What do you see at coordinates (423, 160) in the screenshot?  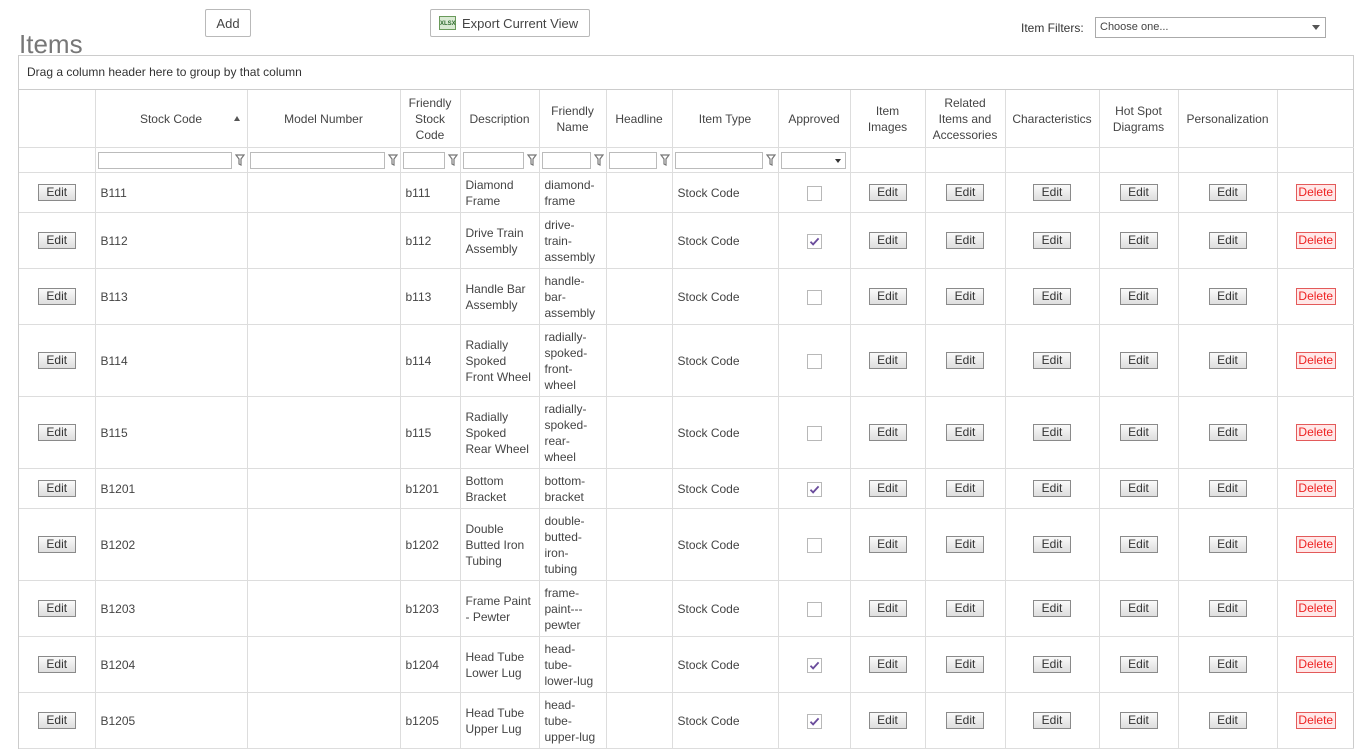 I see `friendly-stock-code-filter-input` at bounding box center [423, 160].